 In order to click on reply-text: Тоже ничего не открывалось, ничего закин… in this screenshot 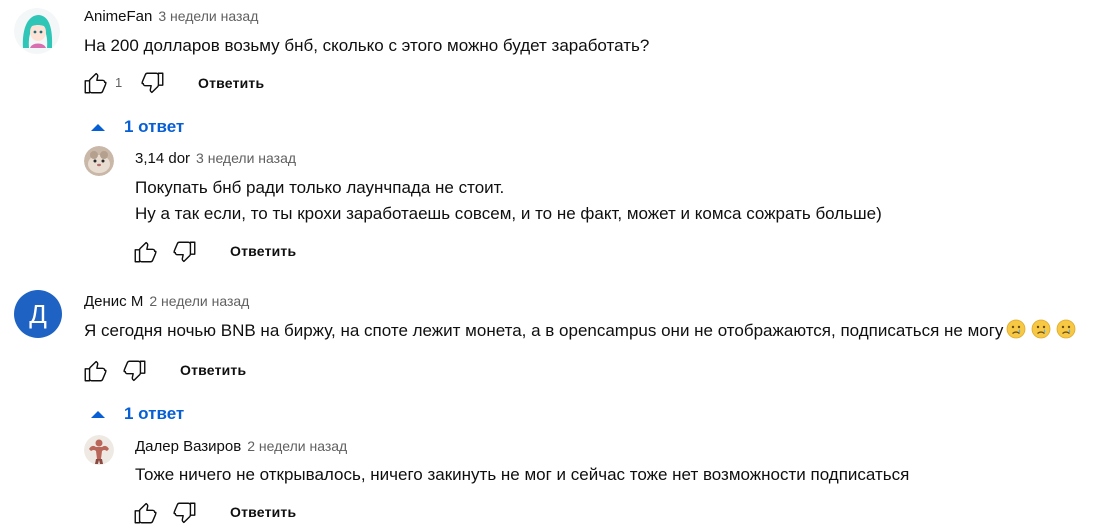, I will do `click(522, 474)`.